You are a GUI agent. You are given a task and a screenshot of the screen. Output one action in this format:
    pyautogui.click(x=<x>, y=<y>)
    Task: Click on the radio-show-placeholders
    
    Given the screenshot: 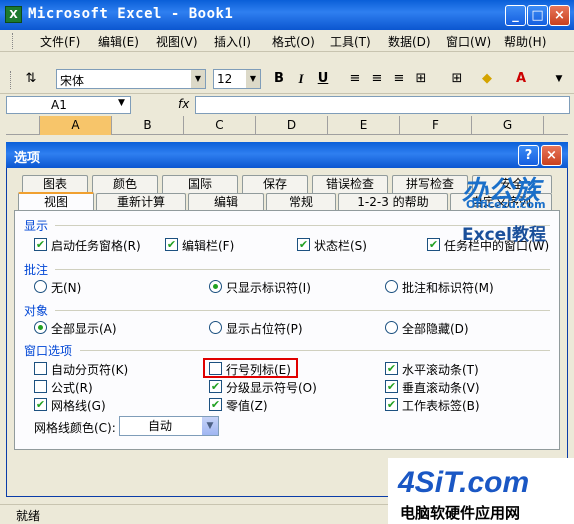 What is the action you would take?
    pyautogui.click(x=215, y=327)
    